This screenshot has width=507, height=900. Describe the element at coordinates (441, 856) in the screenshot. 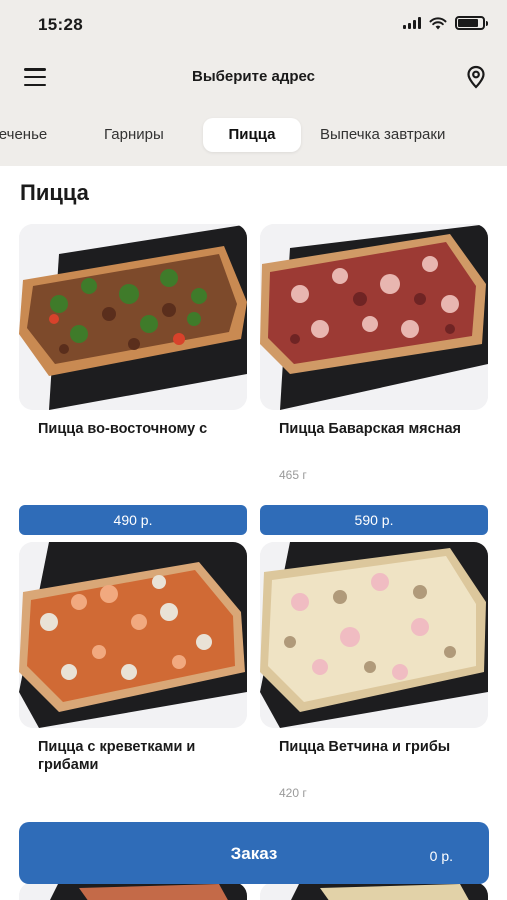

I see `order-total: 0 р.` at that location.